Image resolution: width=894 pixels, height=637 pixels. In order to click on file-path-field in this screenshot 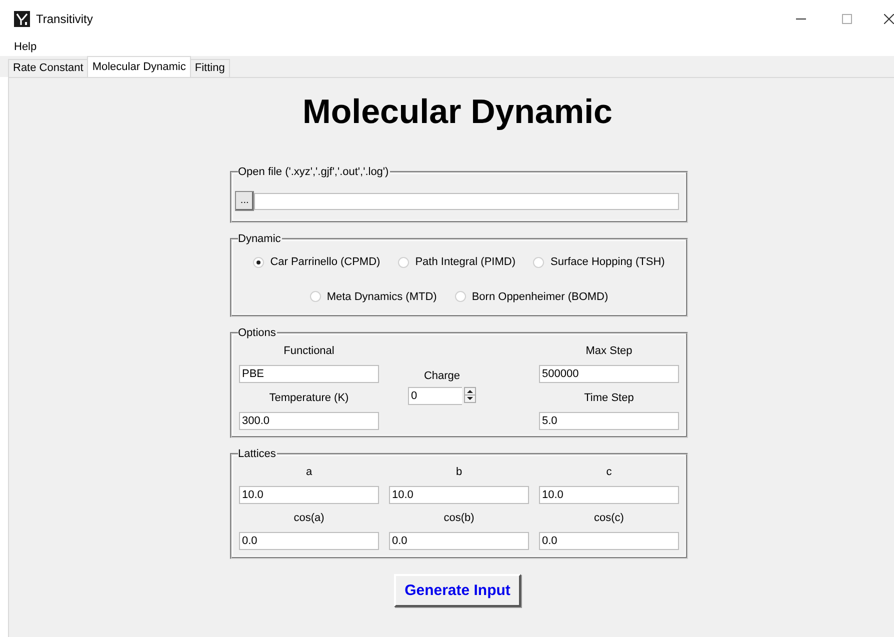, I will do `click(466, 201)`.